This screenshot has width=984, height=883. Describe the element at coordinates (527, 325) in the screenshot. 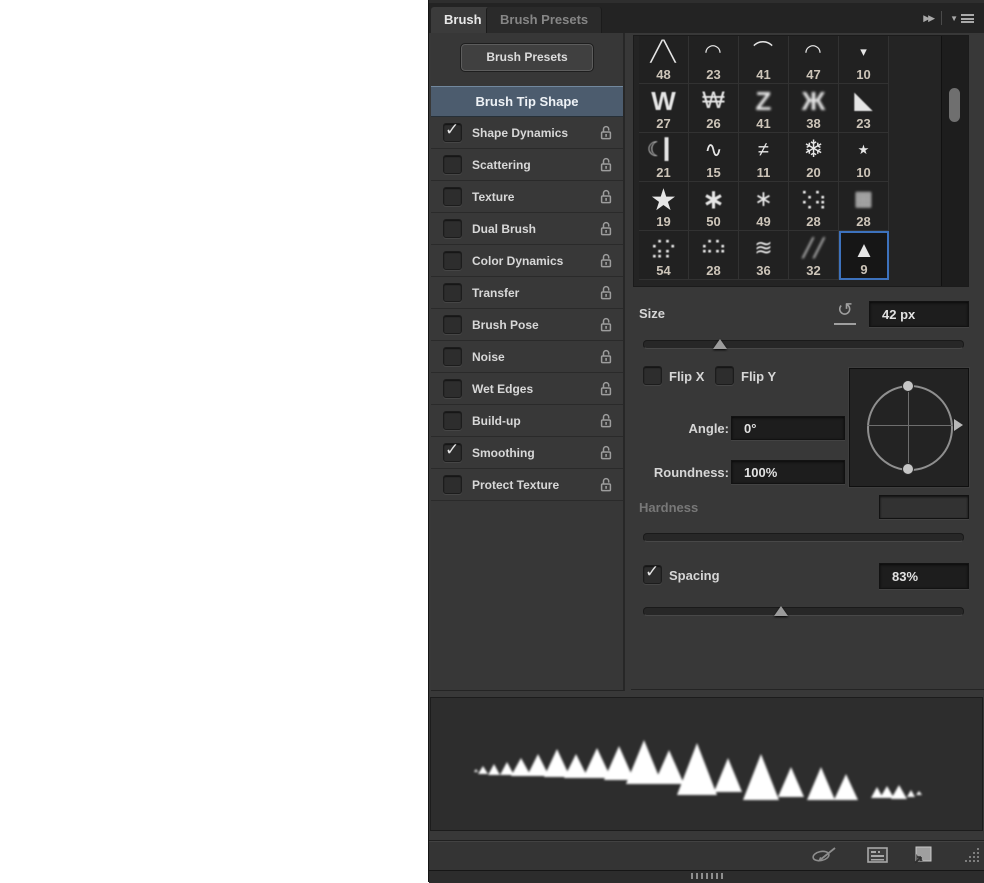

I see `sidebar-item-brush-pose: ✓ Brush Pose` at that location.